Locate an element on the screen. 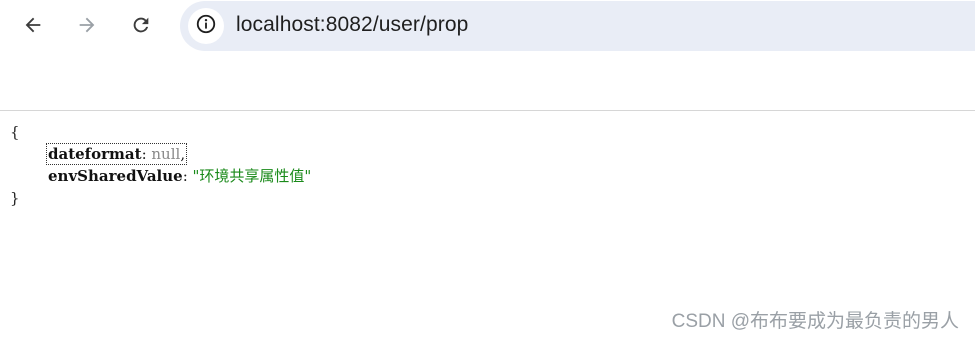  arrow-right-icon is located at coordinates (87, 25).